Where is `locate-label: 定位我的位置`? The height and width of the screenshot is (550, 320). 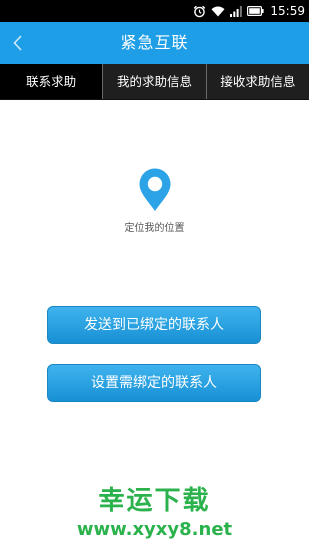
locate-label: 定位我的位置 is located at coordinates (154, 226).